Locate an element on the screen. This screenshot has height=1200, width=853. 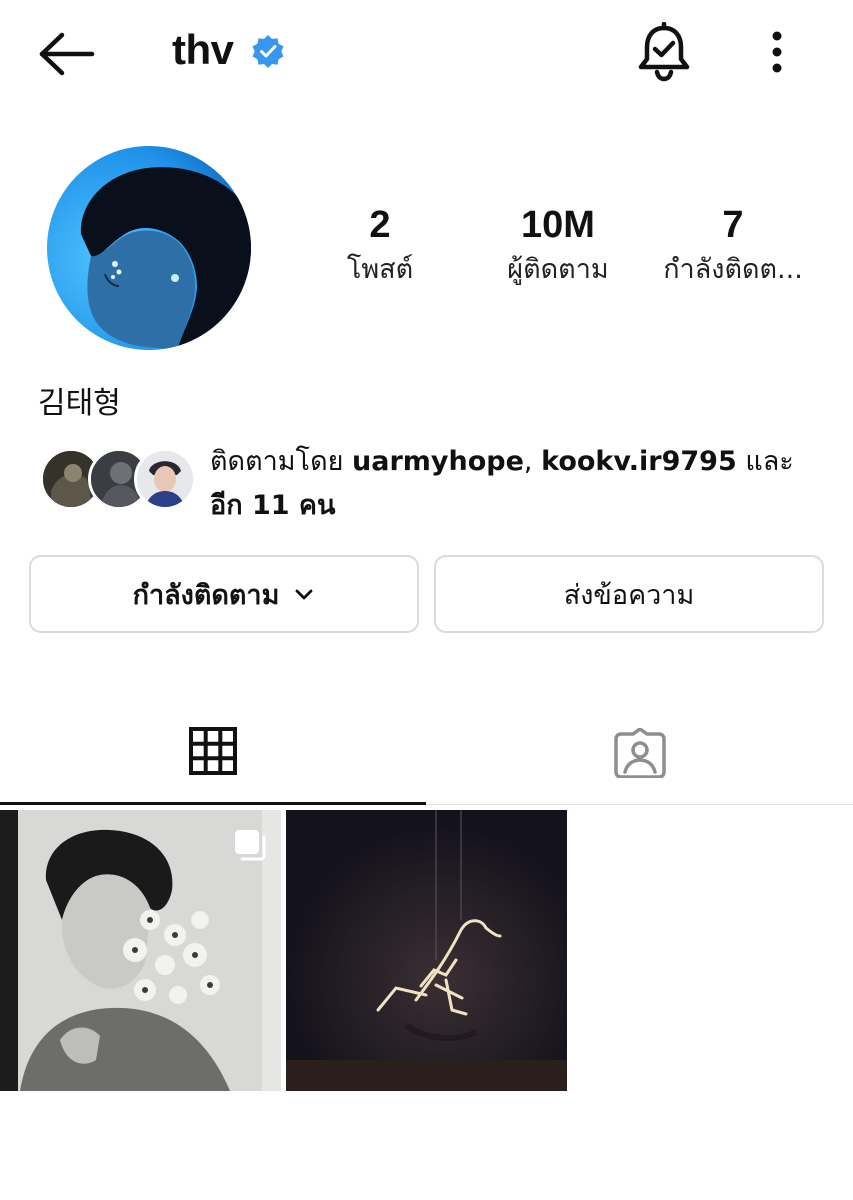
profile-tabs is located at coordinates (426, 752).